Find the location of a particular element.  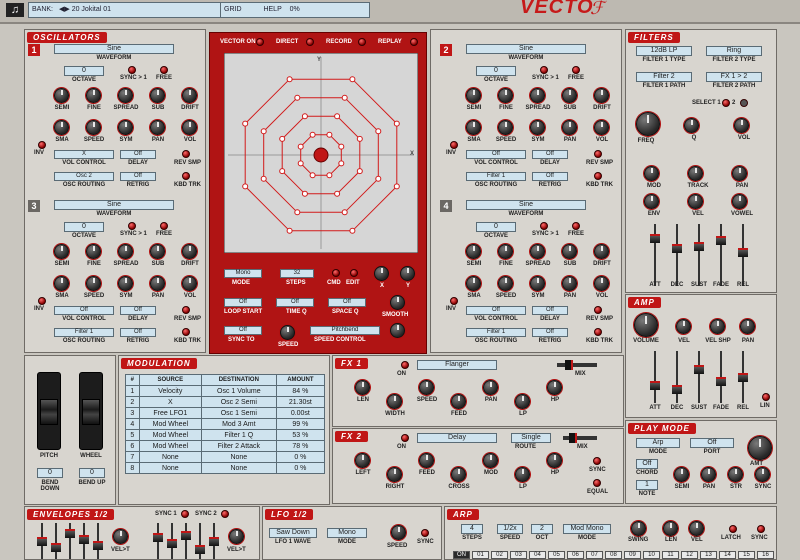

filter-q-knob is located at coordinates (691, 125).